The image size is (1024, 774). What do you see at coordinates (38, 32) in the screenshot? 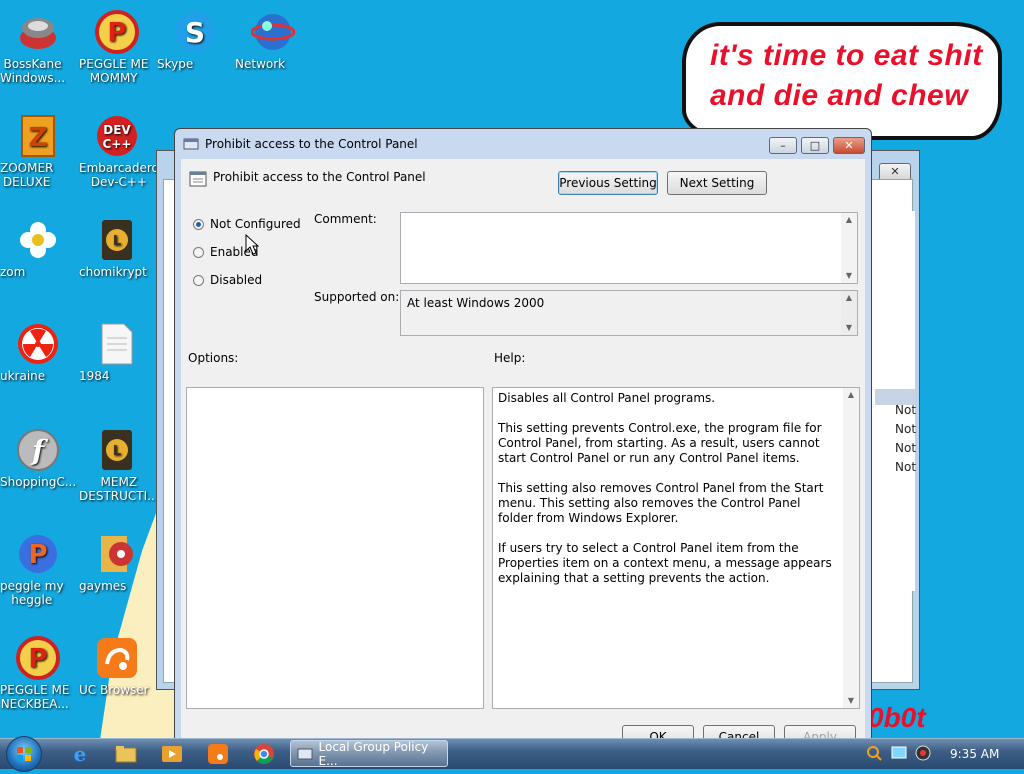
I see `bosskane-icon` at bounding box center [38, 32].